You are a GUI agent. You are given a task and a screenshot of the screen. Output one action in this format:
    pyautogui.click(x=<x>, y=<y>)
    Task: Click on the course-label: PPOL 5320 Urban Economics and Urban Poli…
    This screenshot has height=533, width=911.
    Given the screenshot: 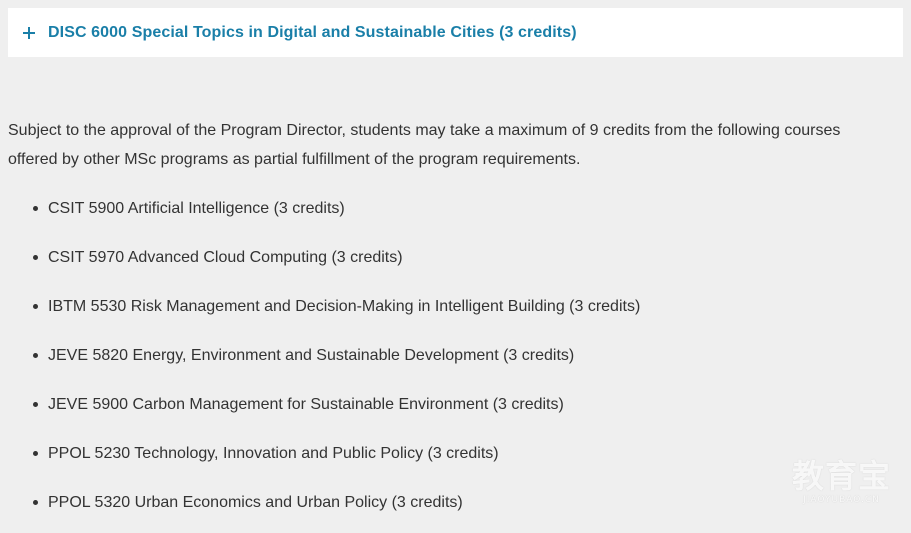 What is the action you would take?
    pyautogui.click(x=255, y=502)
    